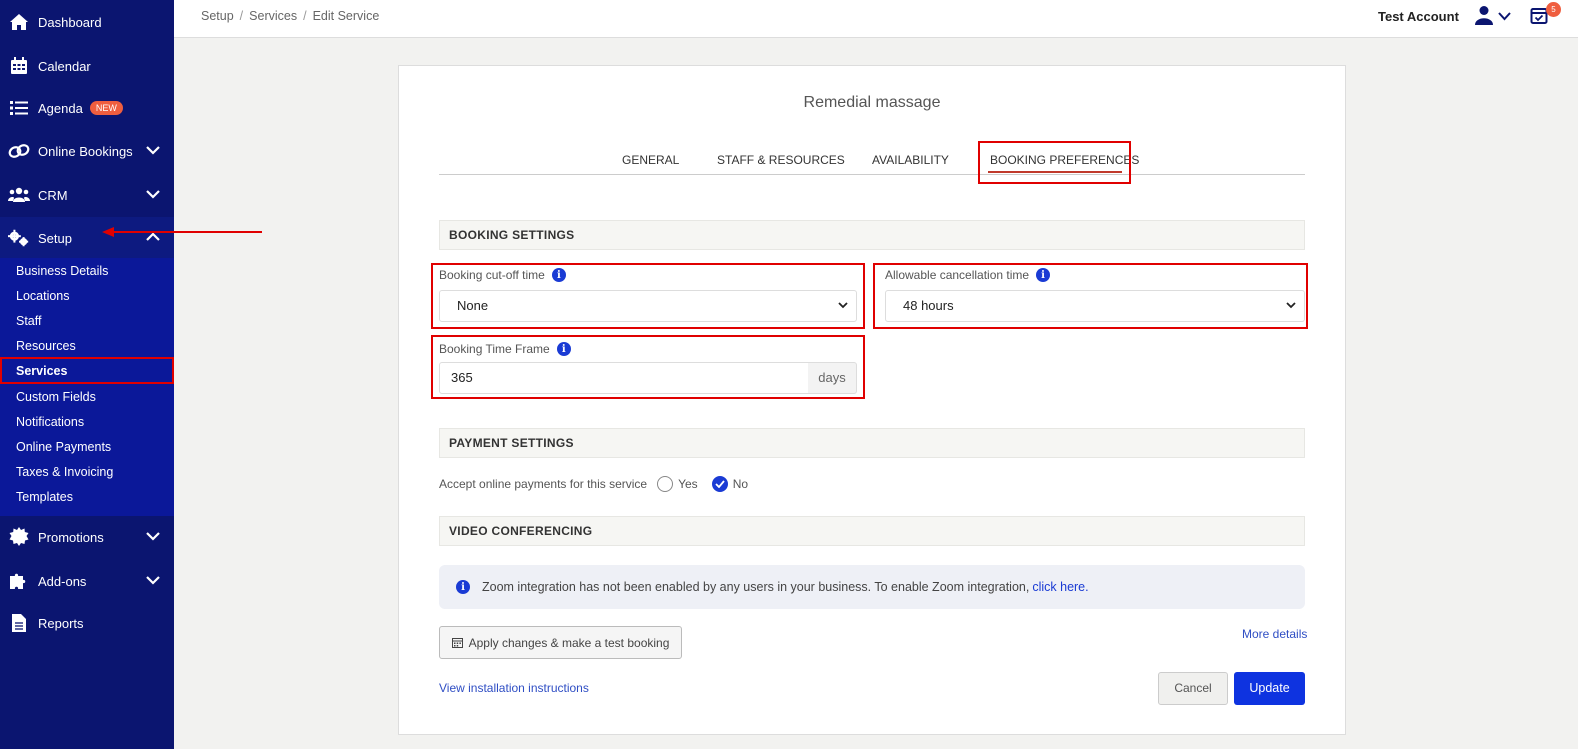  I want to click on tab-booking-preferences: BOOKING PREFERENCES, so click(1064, 160).